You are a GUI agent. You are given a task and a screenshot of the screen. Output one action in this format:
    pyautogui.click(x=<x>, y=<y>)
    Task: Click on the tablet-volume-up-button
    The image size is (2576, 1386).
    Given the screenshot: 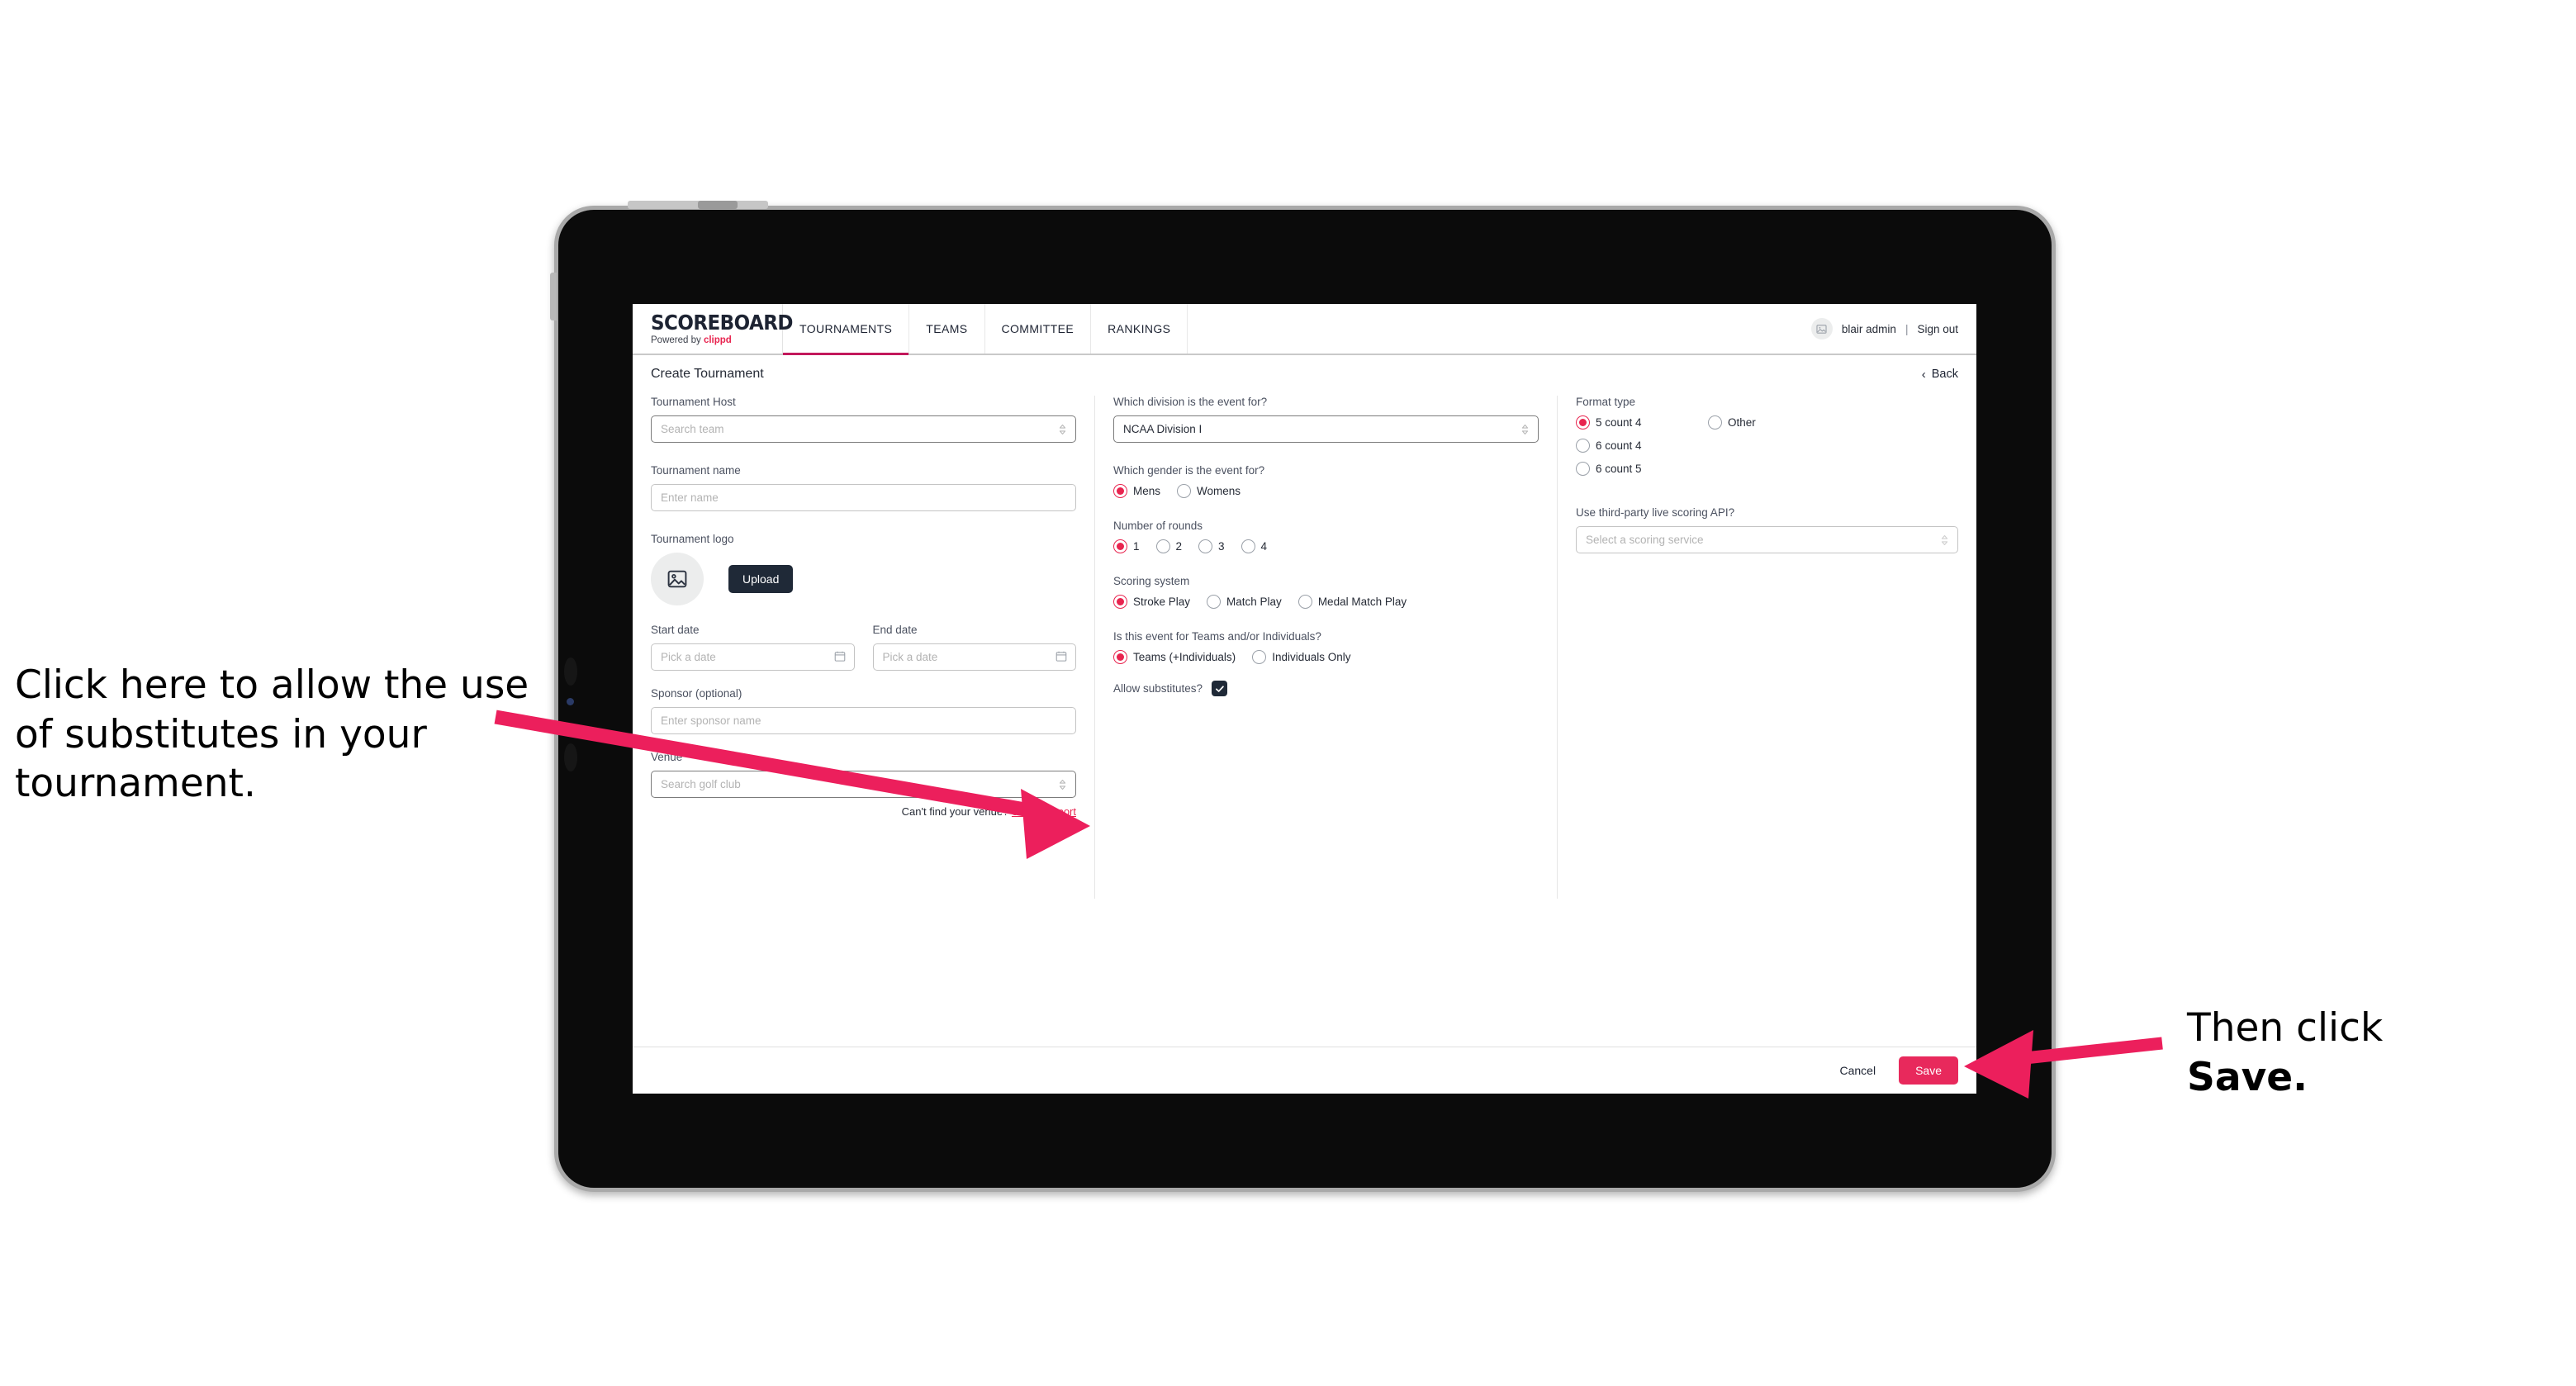 What is the action you would take?
    pyautogui.click(x=570, y=671)
    